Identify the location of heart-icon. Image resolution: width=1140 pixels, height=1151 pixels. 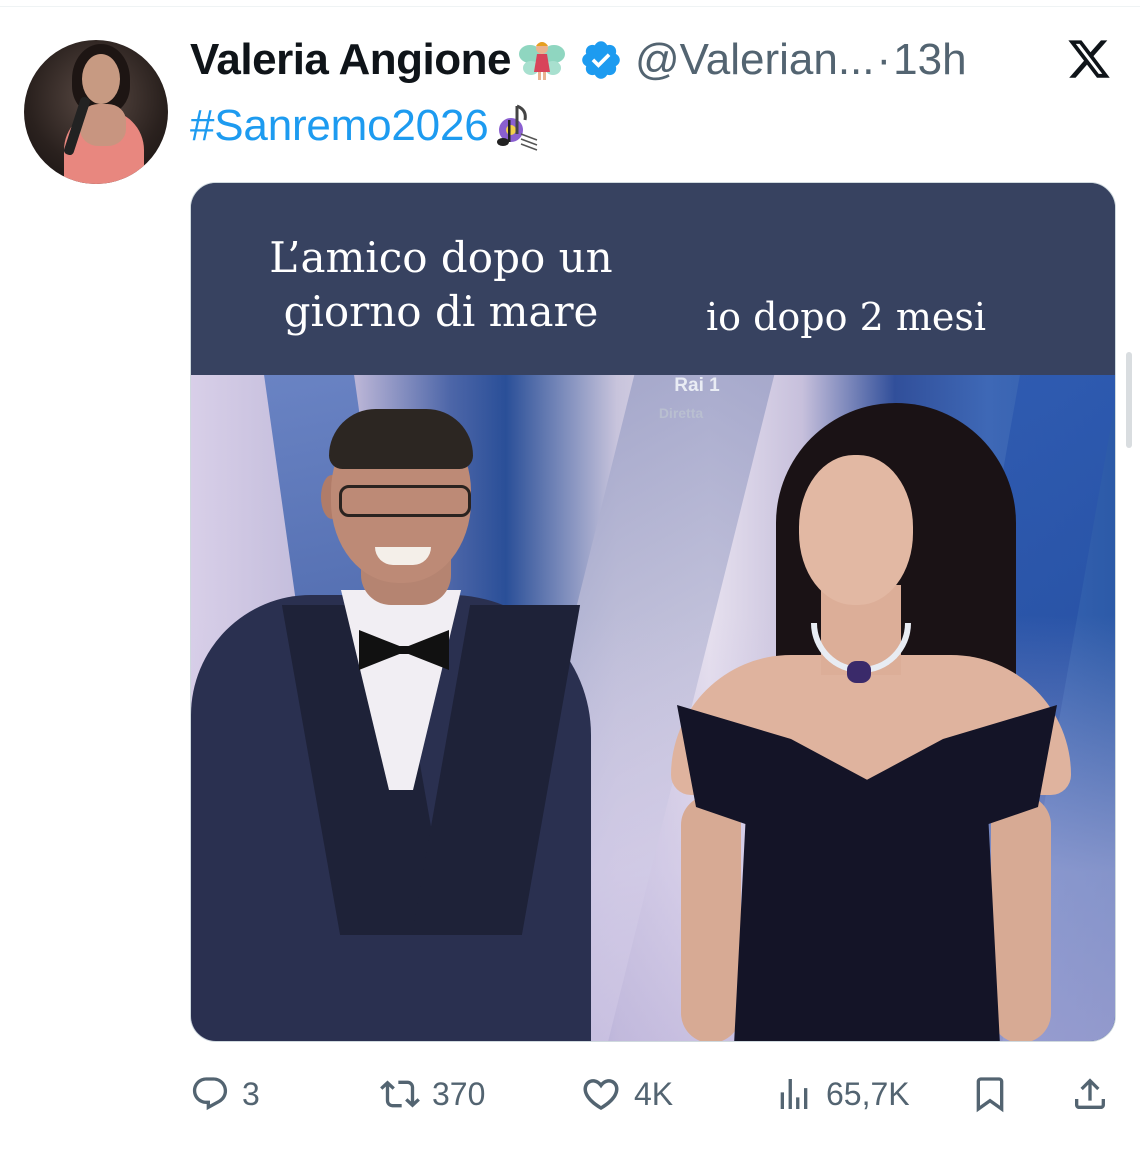
(601, 1095).